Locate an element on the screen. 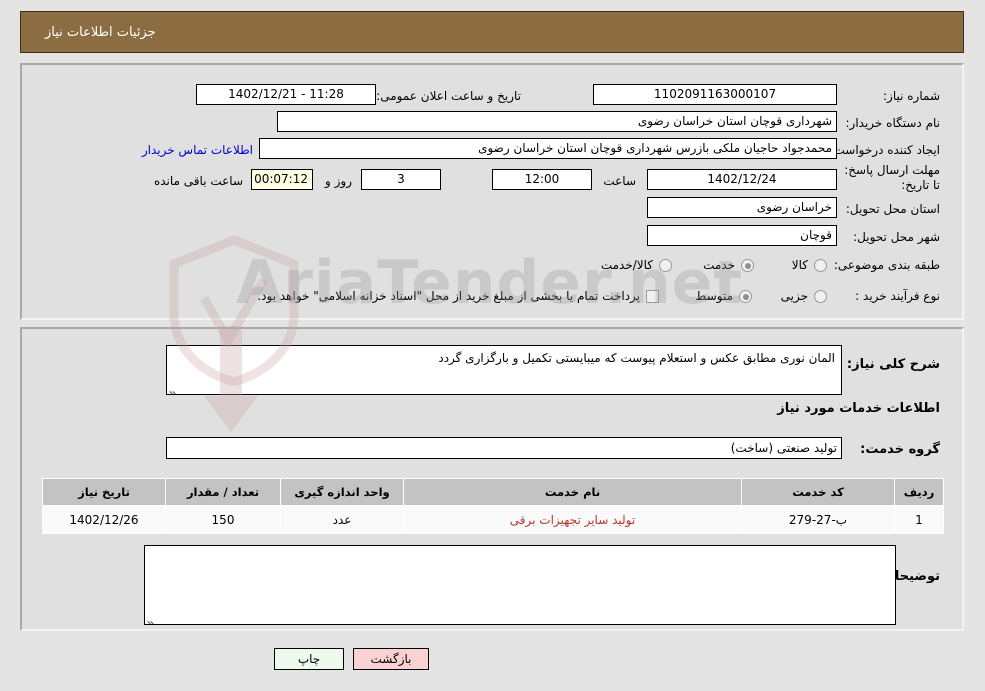 This screenshot has height=691, width=985. print-button: چاپ is located at coordinates (309, 659).